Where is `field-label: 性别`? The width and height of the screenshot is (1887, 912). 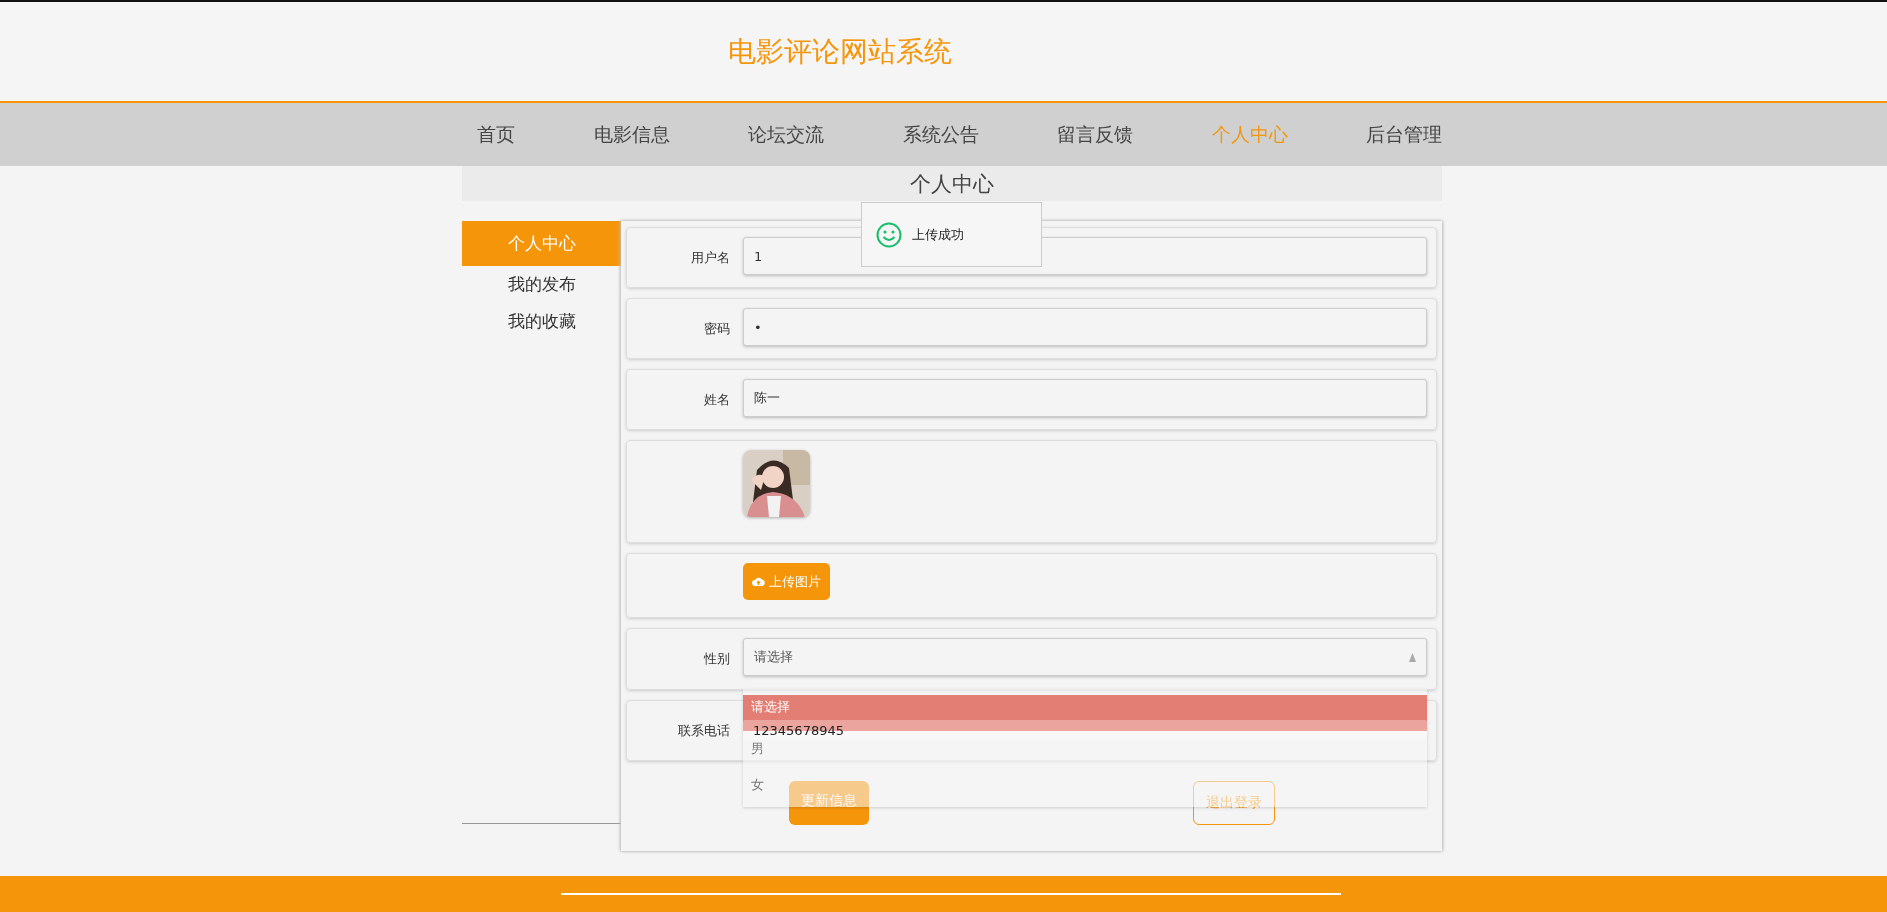
field-label: 性别 is located at coordinates (716, 659).